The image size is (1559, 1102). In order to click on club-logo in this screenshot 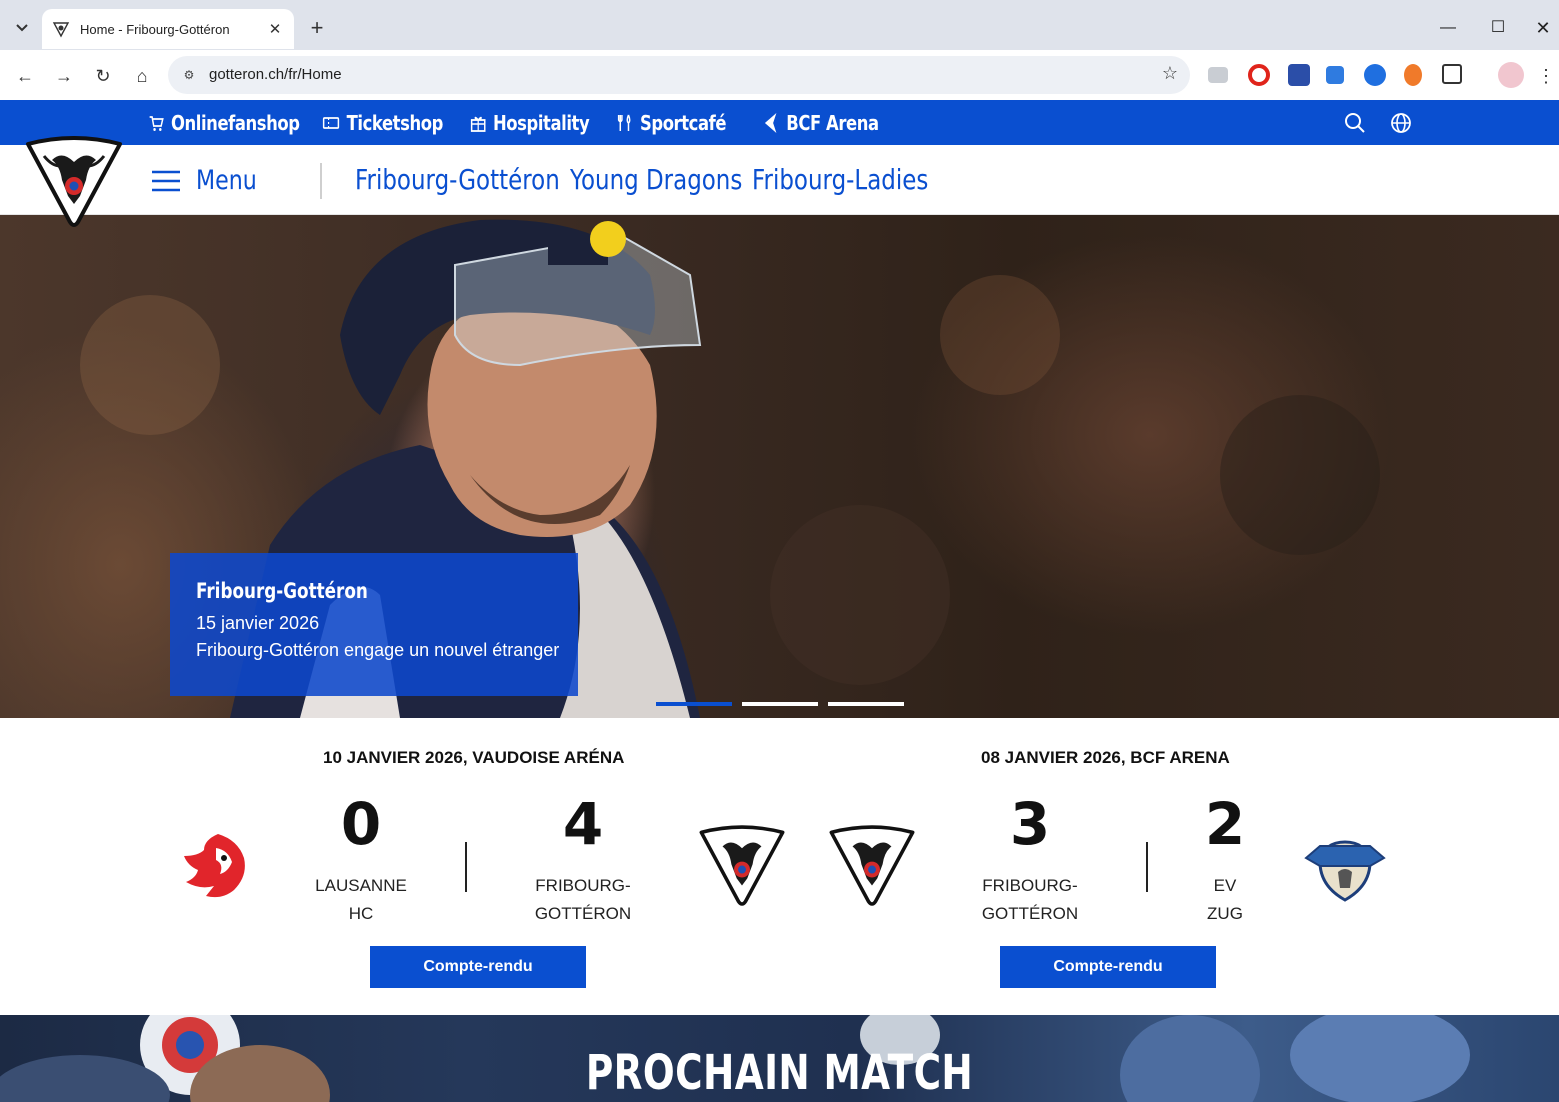, I will do `click(74, 182)`.